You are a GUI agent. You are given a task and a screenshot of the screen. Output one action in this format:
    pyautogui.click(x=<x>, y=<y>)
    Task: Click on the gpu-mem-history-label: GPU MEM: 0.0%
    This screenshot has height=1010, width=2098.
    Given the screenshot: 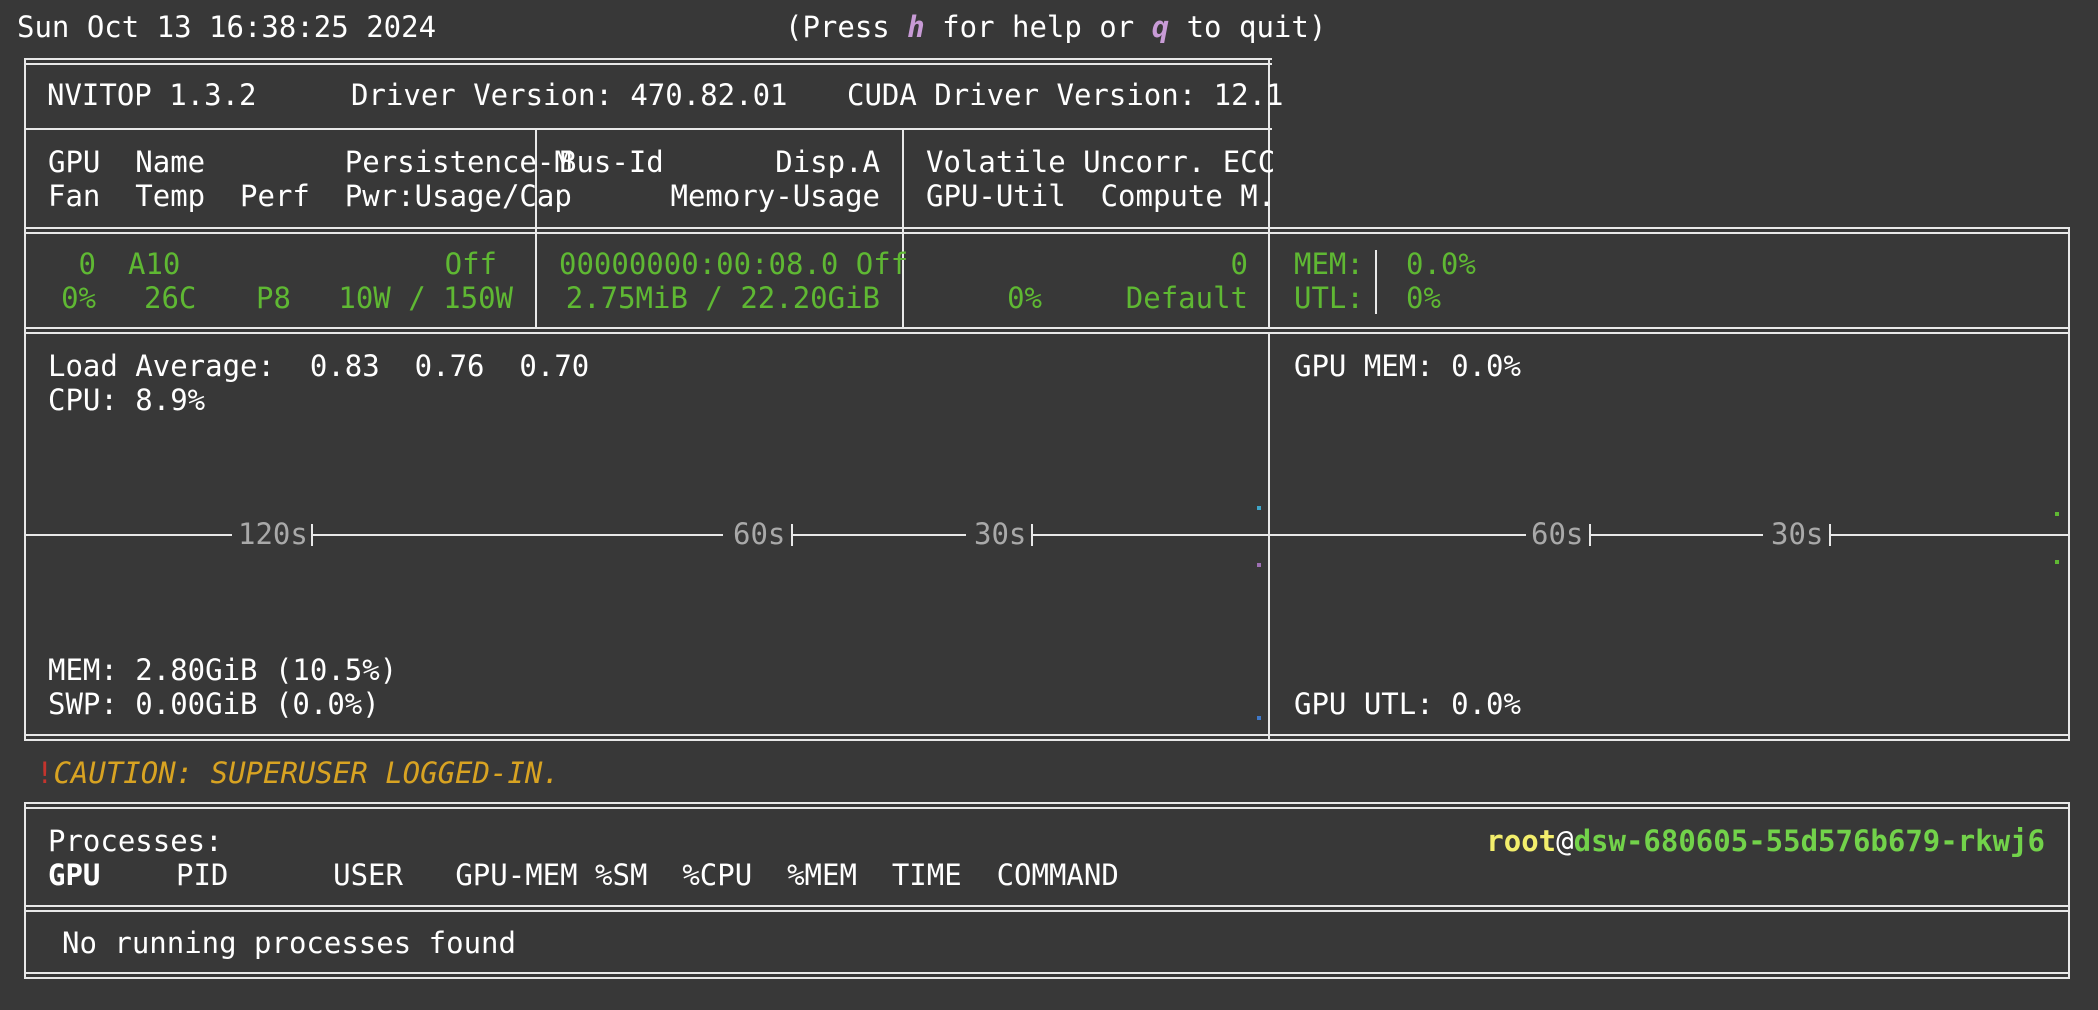 What is the action you would take?
    pyautogui.click(x=1407, y=366)
    